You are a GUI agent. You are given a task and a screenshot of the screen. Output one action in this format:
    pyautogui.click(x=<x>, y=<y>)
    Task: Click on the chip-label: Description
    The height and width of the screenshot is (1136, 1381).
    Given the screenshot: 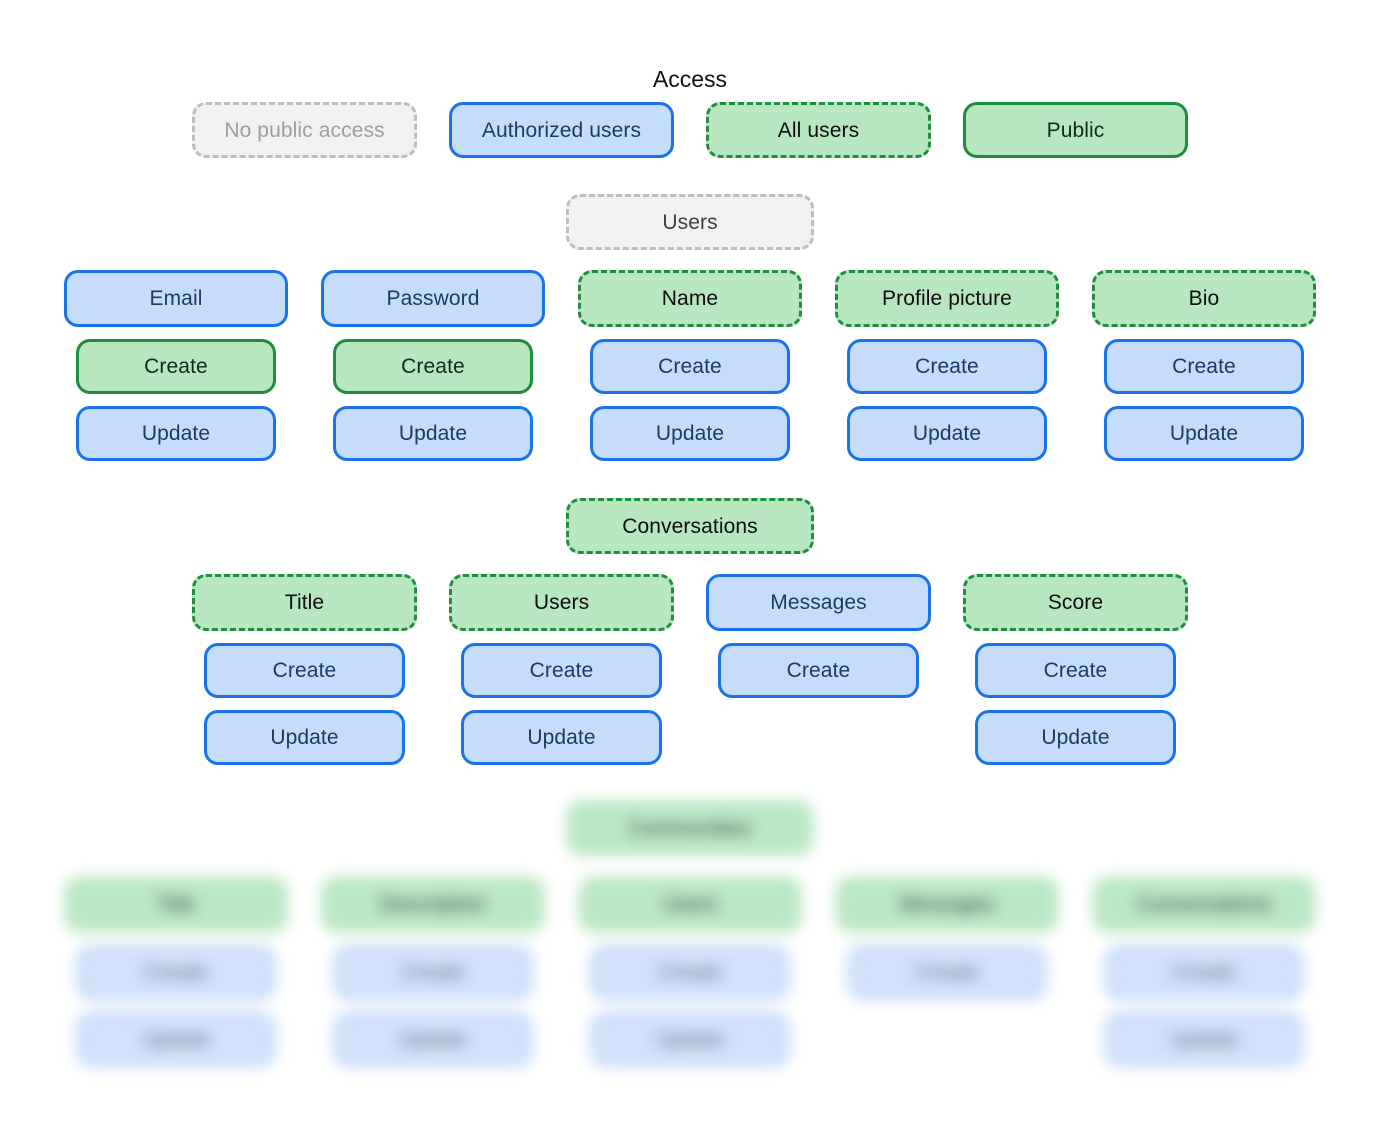 What is the action you would take?
    pyautogui.click(x=433, y=904)
    